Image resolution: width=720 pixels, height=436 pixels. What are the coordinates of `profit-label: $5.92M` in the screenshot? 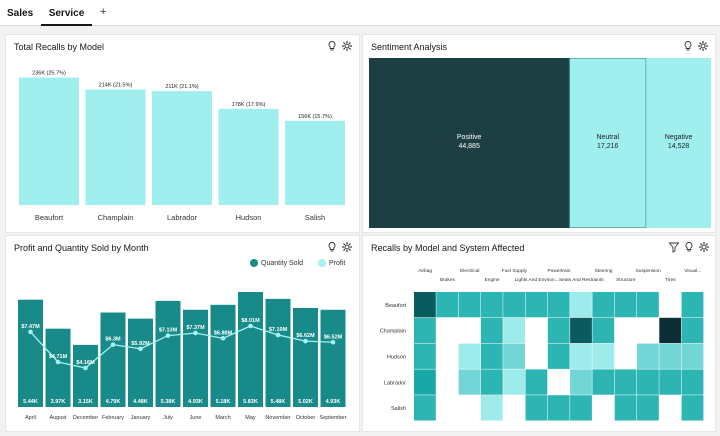 It's located at (140, 344).